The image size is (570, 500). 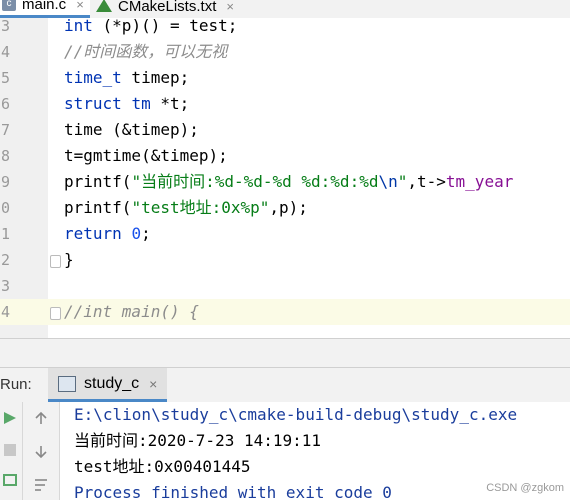 What do you see at coordinates (285, 385) in the screenshot?
I see `run-toolbar: Run: study_c ×` at bounding box center [285, 385].